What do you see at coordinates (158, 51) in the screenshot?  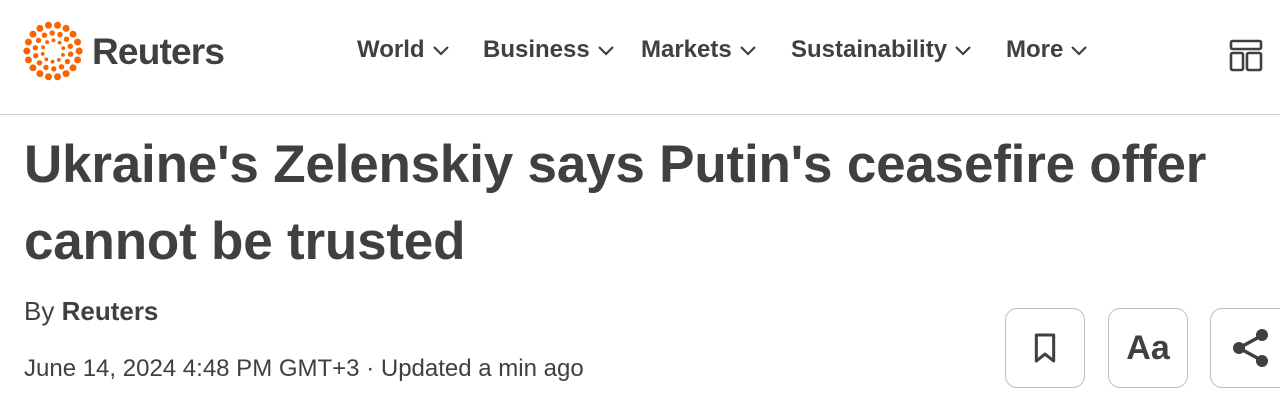 I see `brand-name: Reuters` at bounding box center [158, 51].